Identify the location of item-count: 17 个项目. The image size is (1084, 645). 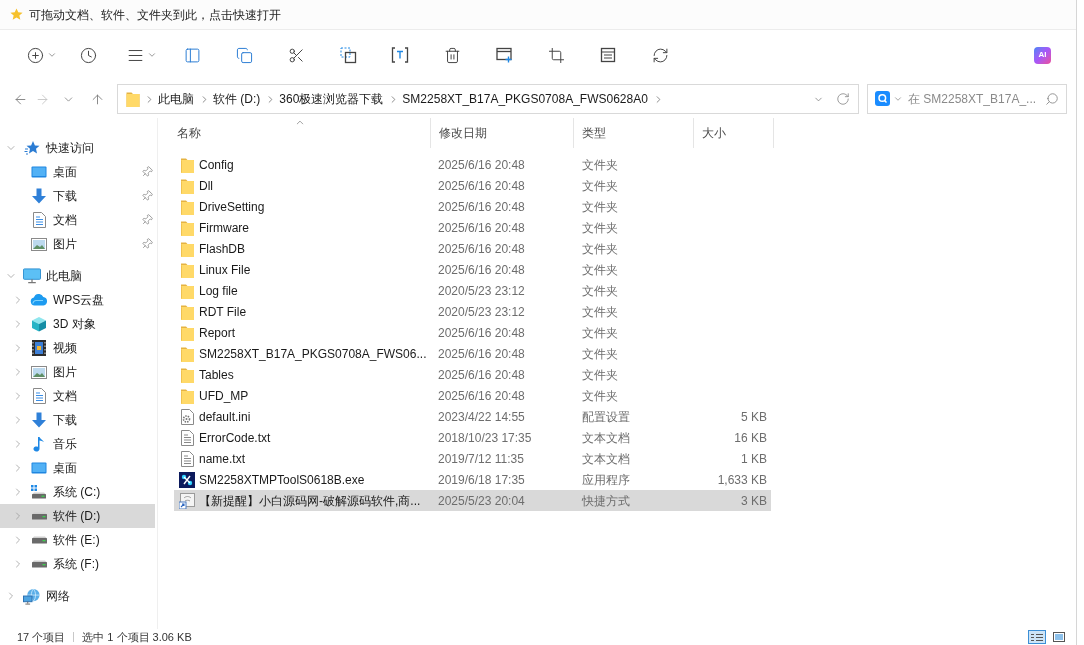
(41, 637).